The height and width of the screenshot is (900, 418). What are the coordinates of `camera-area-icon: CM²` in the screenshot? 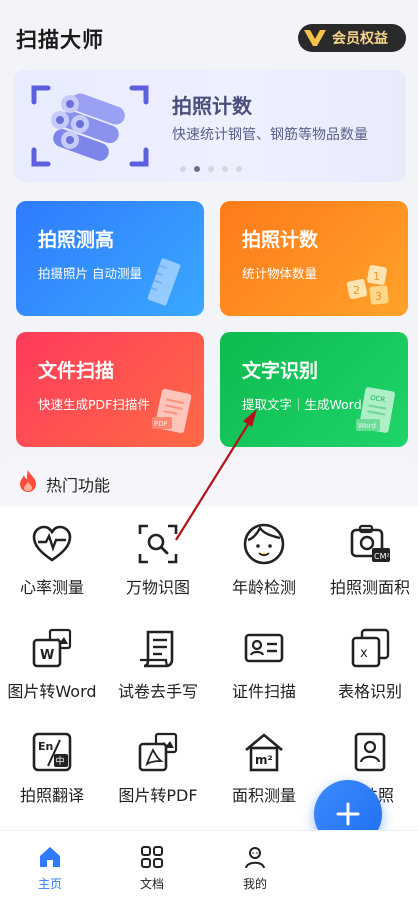 It's located at (370, 543).